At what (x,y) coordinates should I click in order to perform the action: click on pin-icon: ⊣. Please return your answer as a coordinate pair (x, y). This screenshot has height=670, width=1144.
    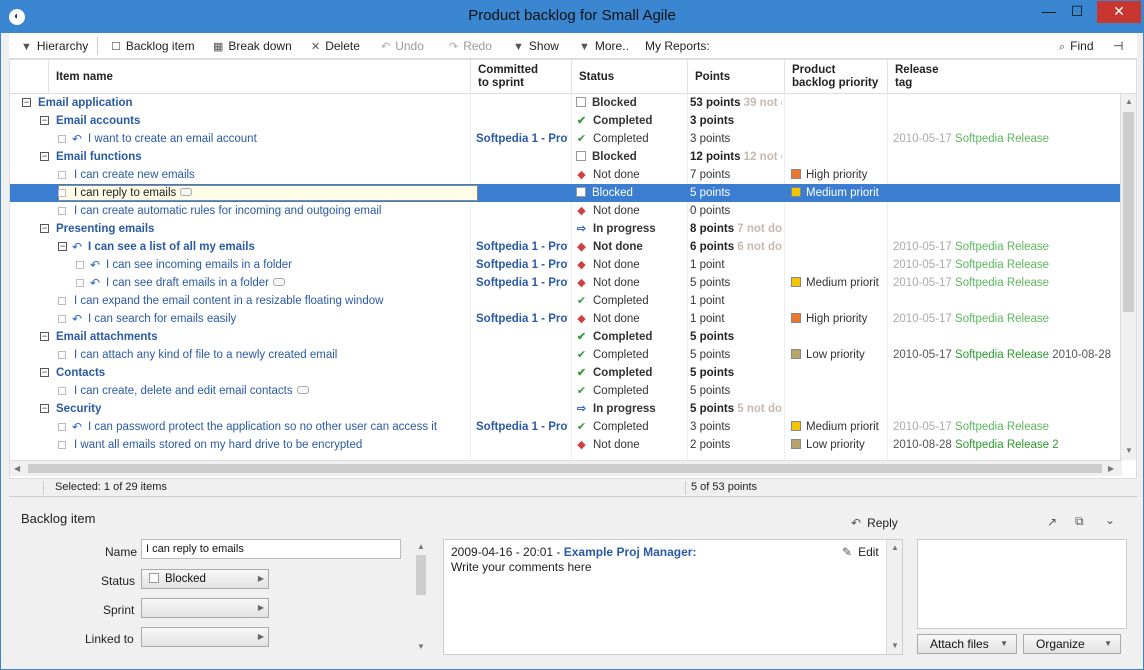
    Looking at the image, I should click on (1118, 46).